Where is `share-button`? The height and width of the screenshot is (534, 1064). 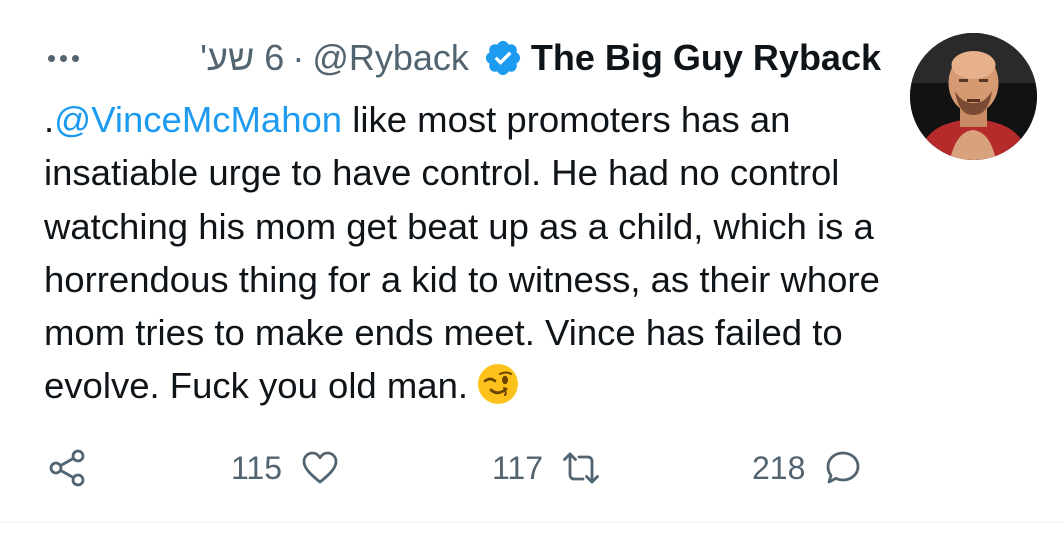 share-button is located at coordinates (67, 468).